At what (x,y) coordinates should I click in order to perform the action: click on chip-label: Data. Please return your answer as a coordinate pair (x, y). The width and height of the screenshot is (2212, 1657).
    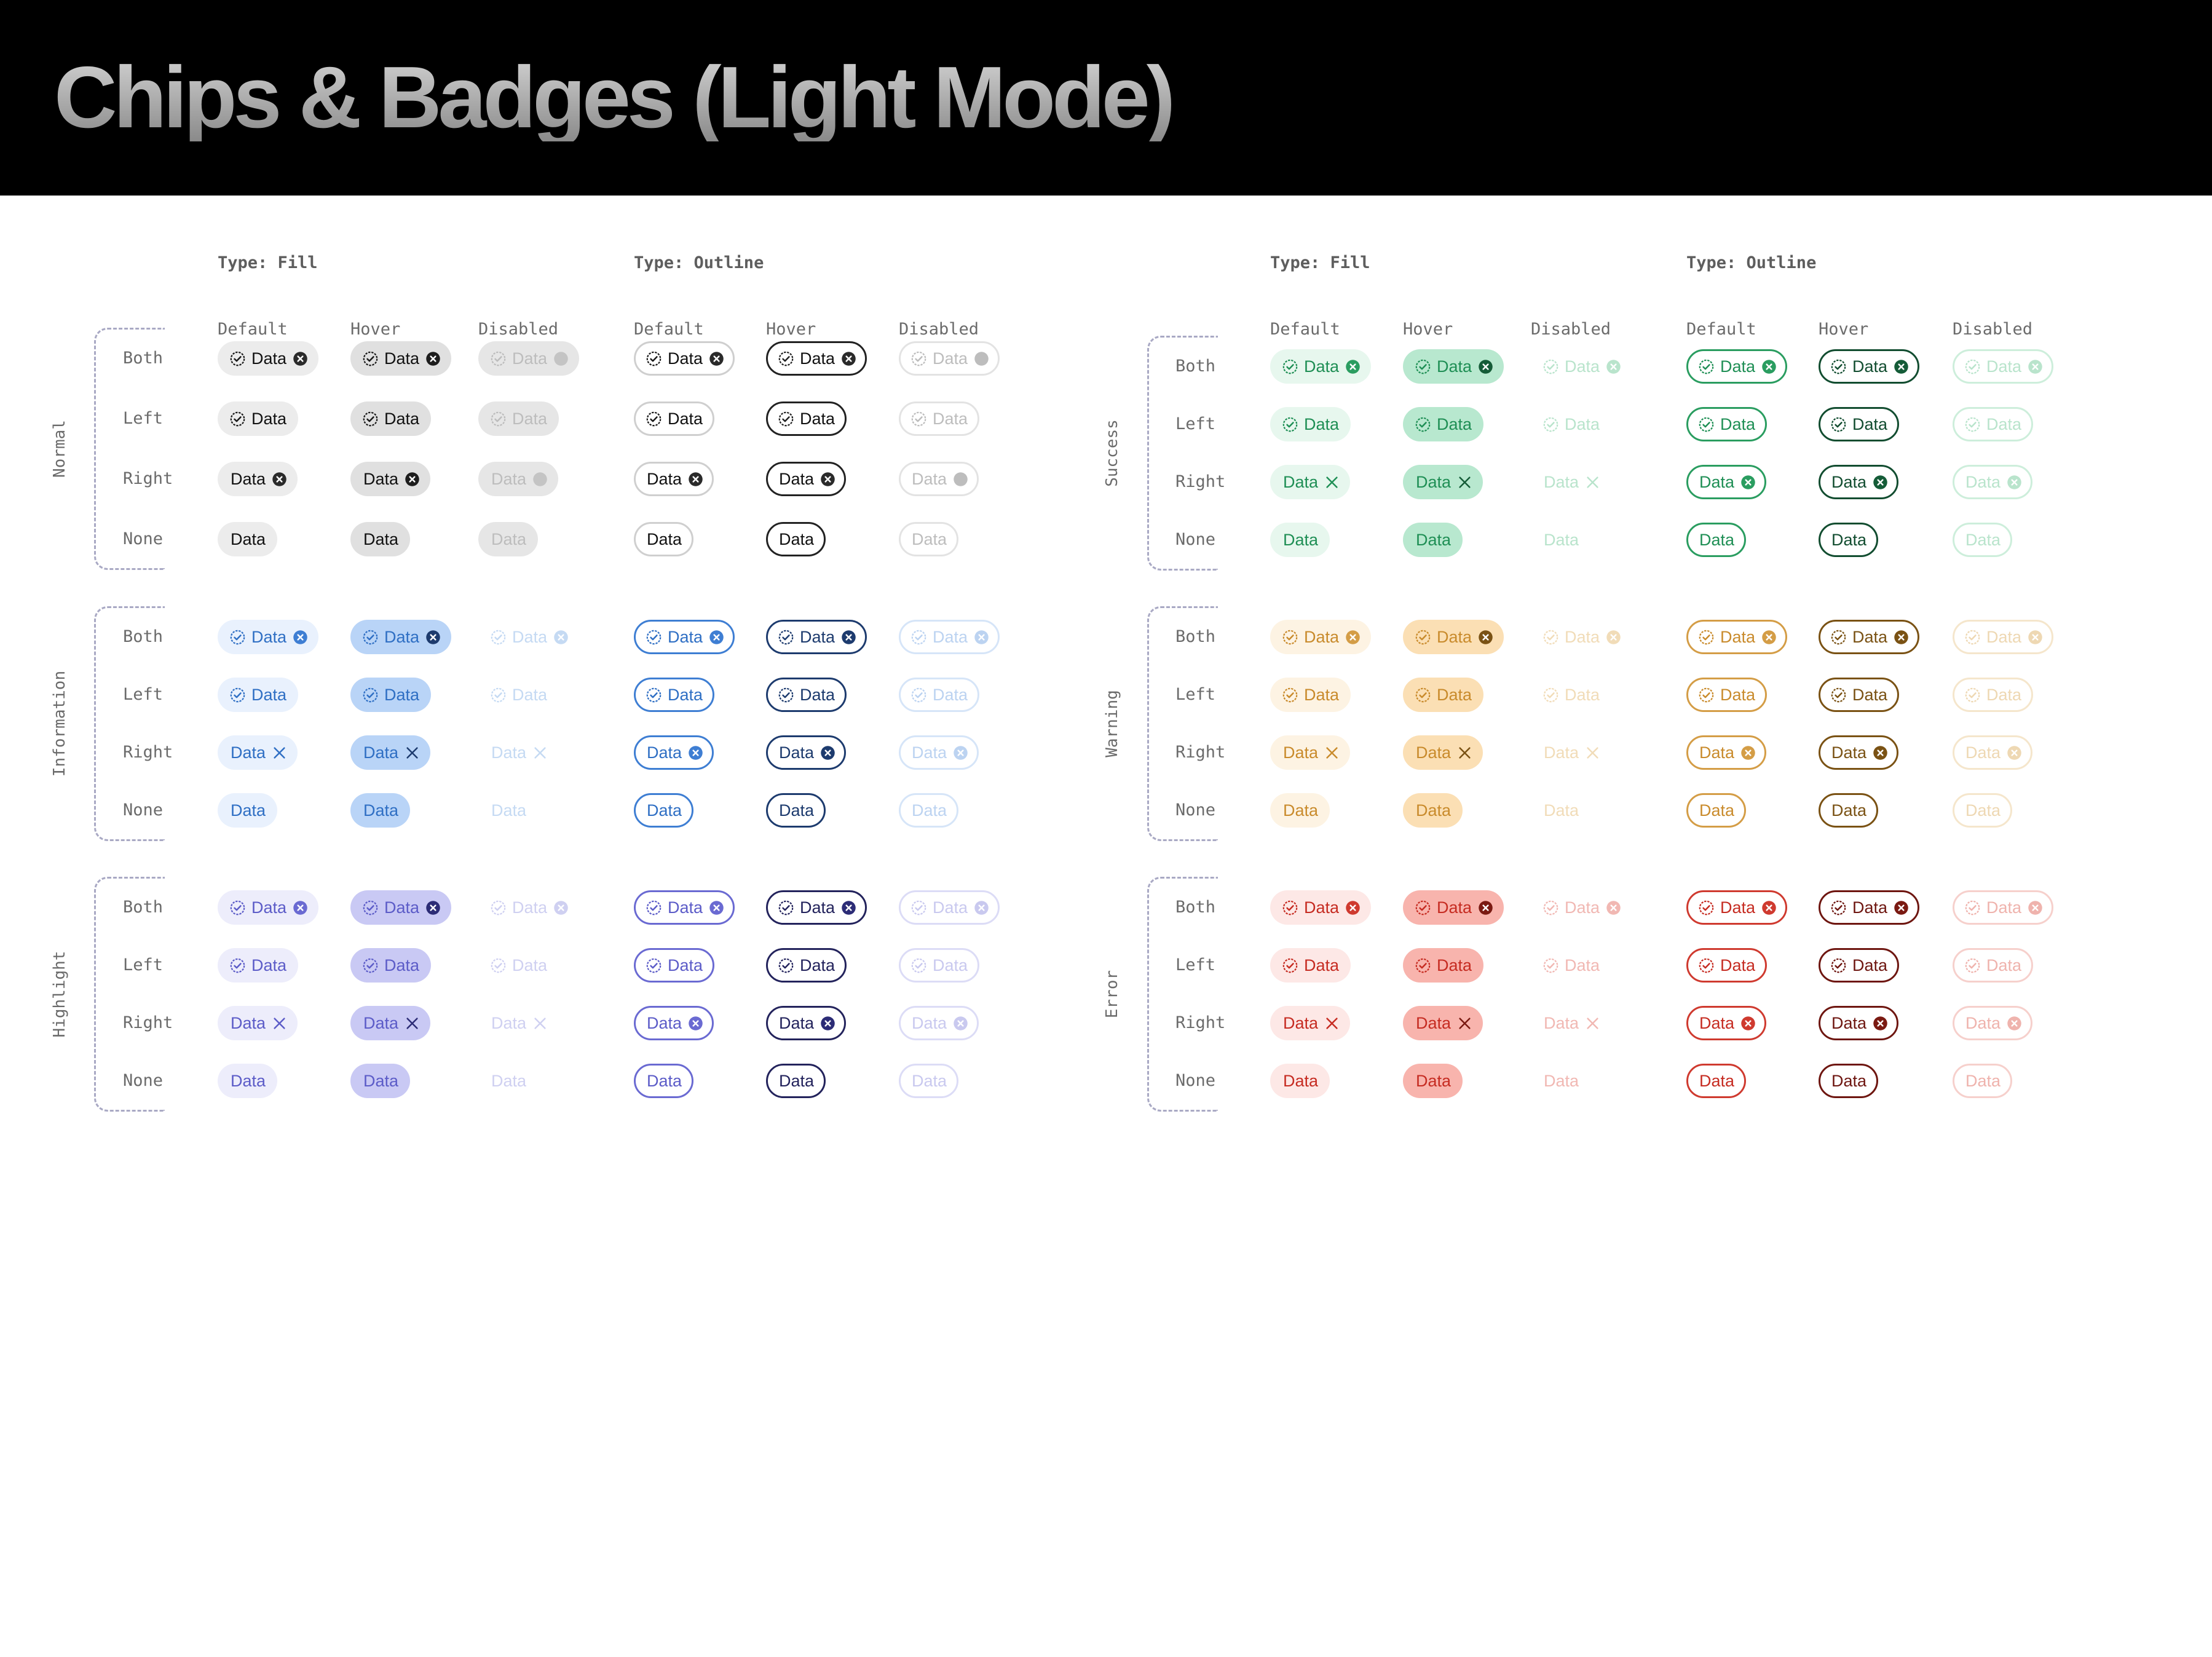
    Looking at the image, I should click on (951, 637).